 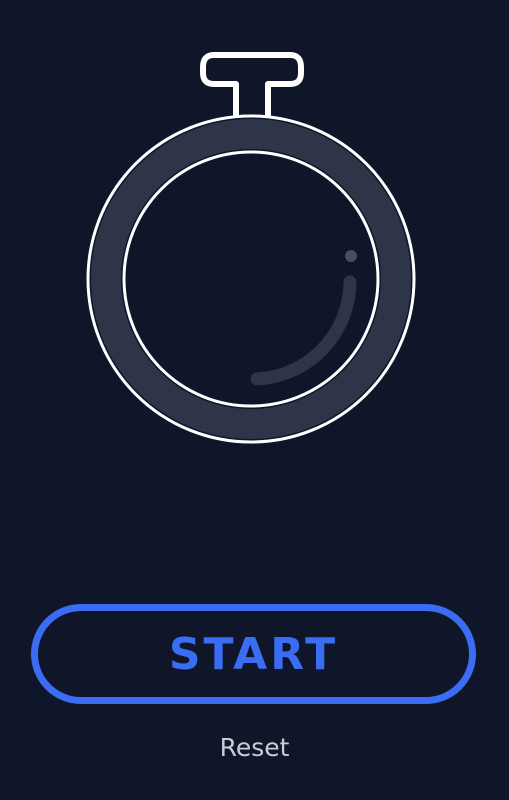 I want to click on start-button: START, so click(x=253, y=654).